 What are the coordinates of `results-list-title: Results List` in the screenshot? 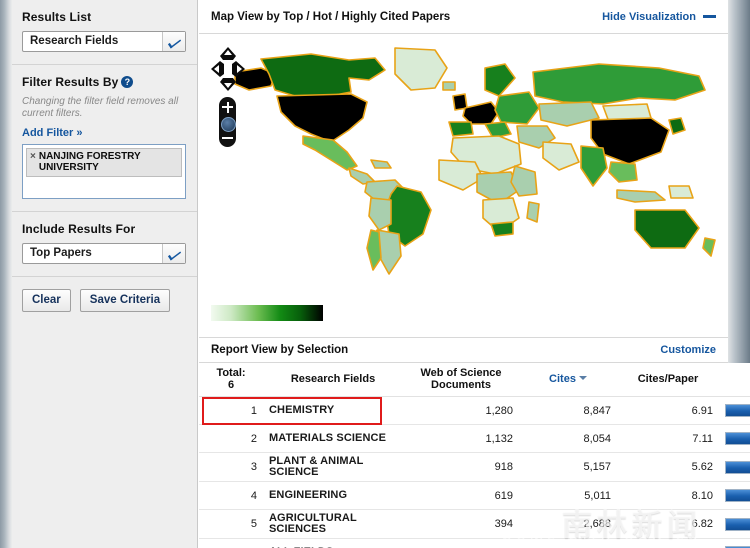 It's located at (57, 17).